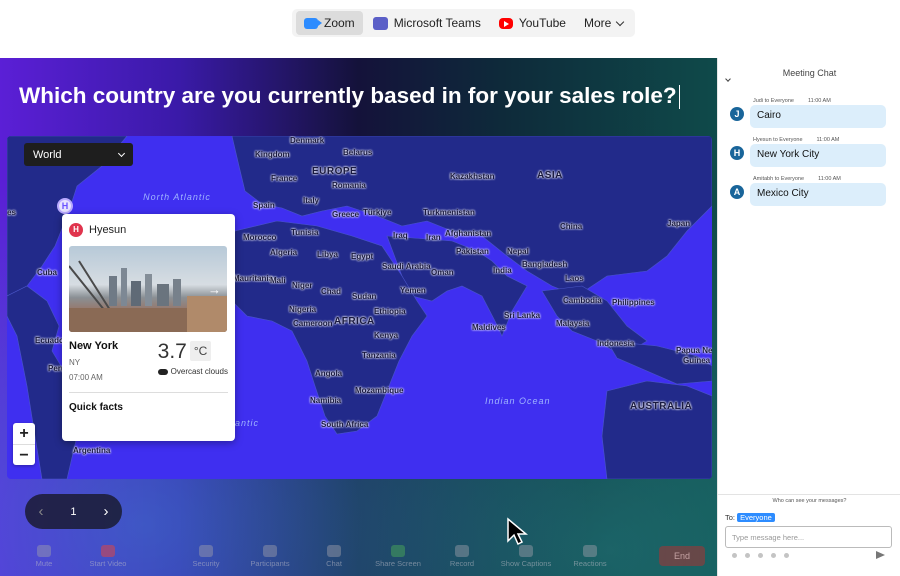  What do you see at coordinates (427, 23) in the screenshot?
I see `tab-microsoft-teams: Microsoft Teams` at bounding box center [427, 23].